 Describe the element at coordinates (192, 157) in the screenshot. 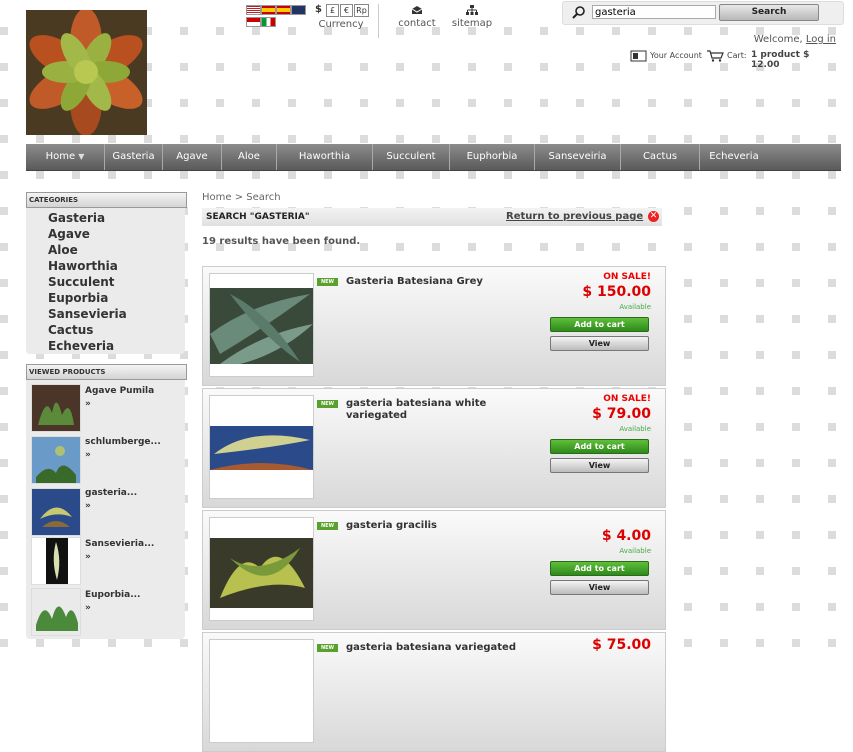

I see `menu-item-agave: Agave` at that location.